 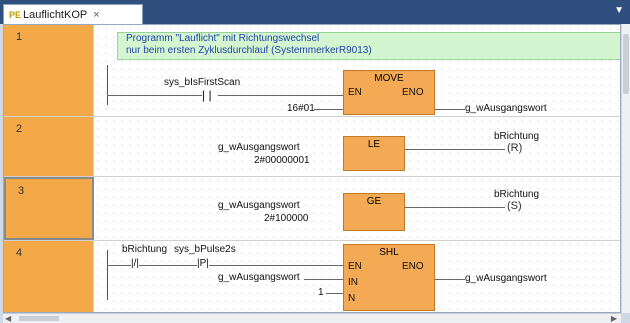 I want to click on network-number: 4, so click(x=49, y=276).